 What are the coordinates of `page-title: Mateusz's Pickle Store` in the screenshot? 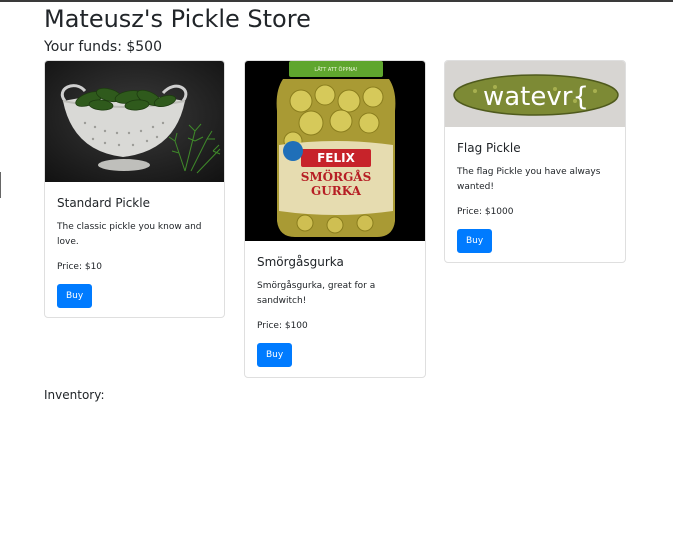 It's located at (177, 19).